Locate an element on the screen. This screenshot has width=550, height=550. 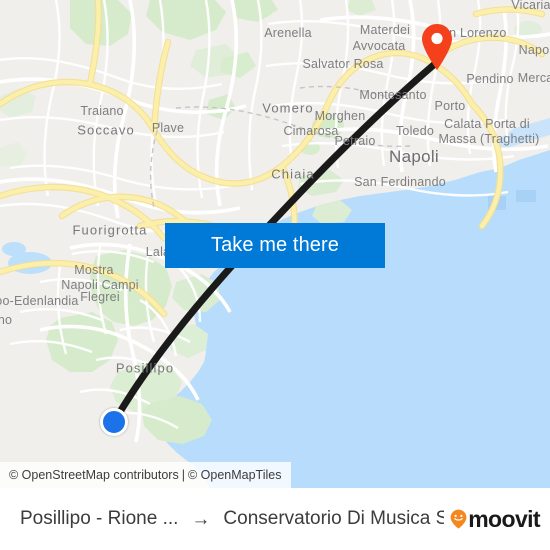
map-pin-icon is located at coordinates (437, 47).